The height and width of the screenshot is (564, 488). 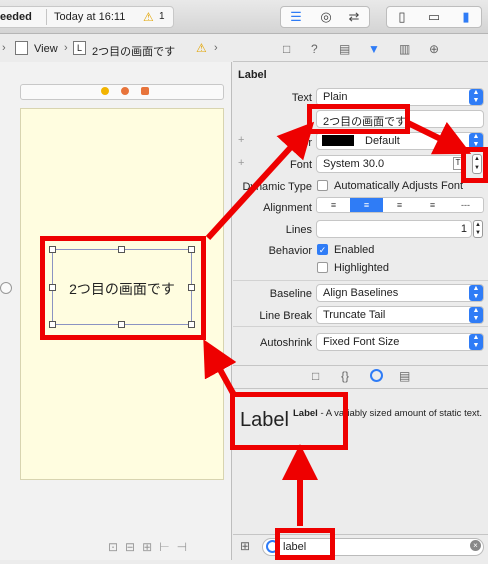 I want to click on arrow-to-text-field, so click(x=260, y=181).